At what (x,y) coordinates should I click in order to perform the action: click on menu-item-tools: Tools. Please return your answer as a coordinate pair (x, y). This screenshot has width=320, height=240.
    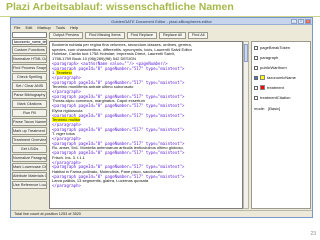
    Looking at the image, I should click on (60, 28).